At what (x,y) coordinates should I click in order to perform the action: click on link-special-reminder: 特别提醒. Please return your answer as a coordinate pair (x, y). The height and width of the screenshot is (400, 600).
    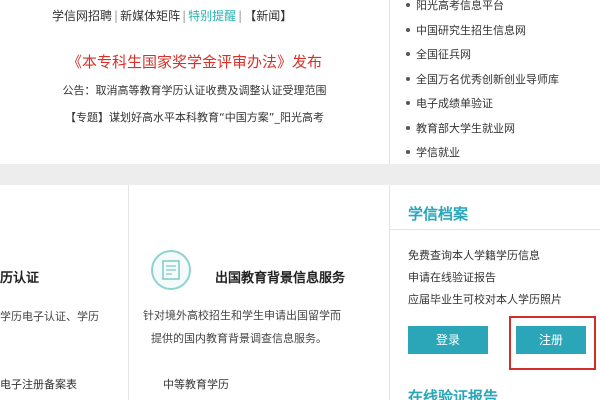
    Looking at the image, I should click on (212, 16).